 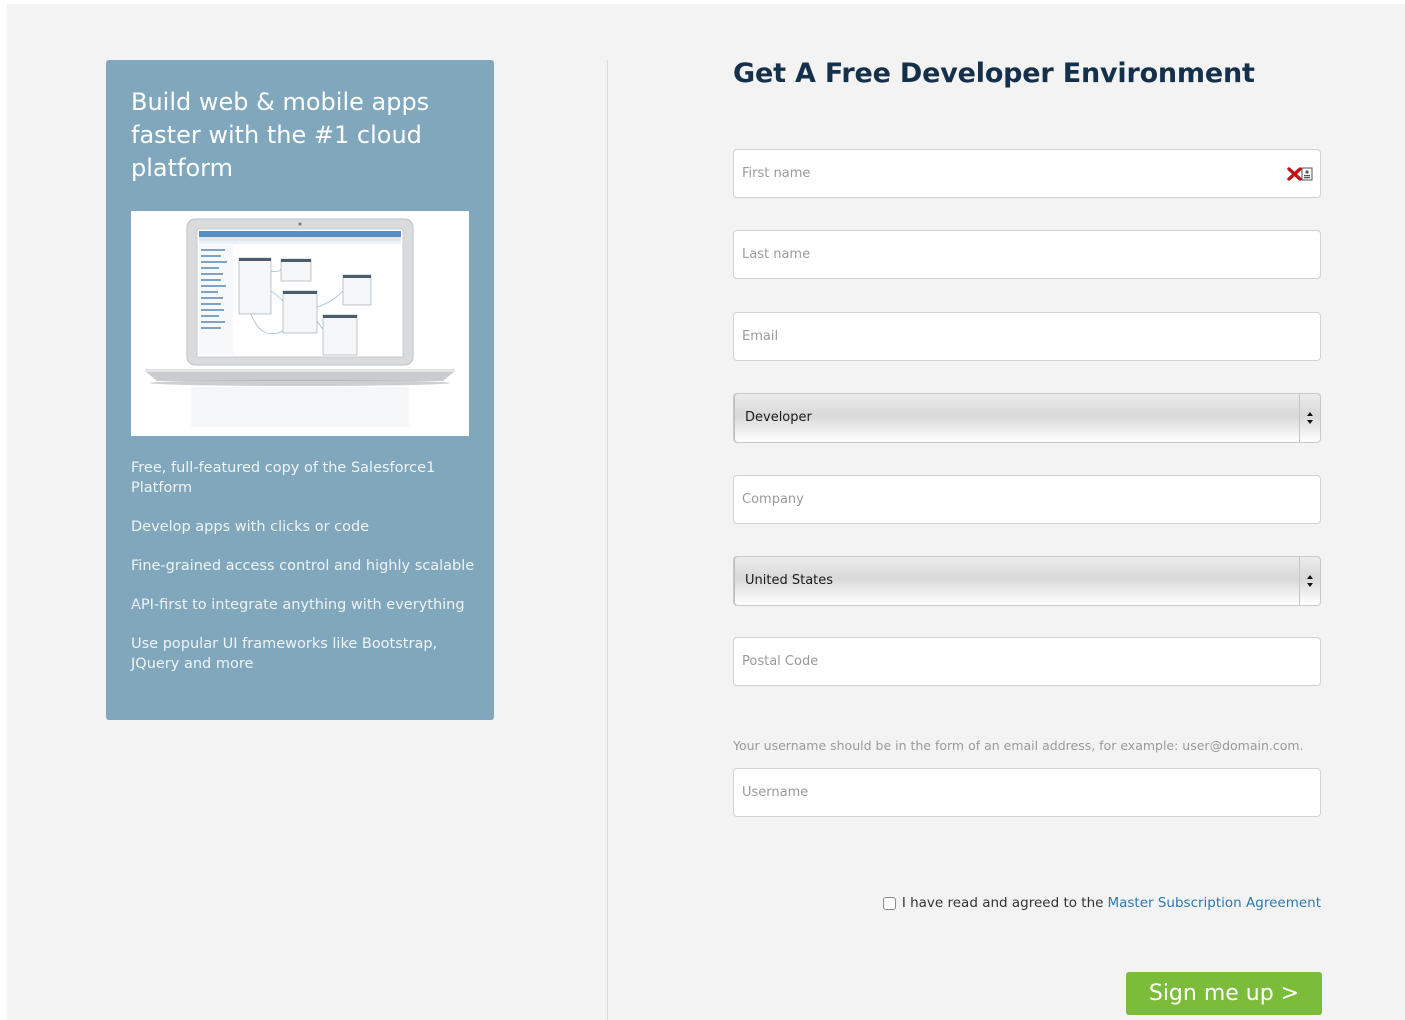 I want to click on agreement-text: I have read and agreed to the, so click(x=1002, y=903).